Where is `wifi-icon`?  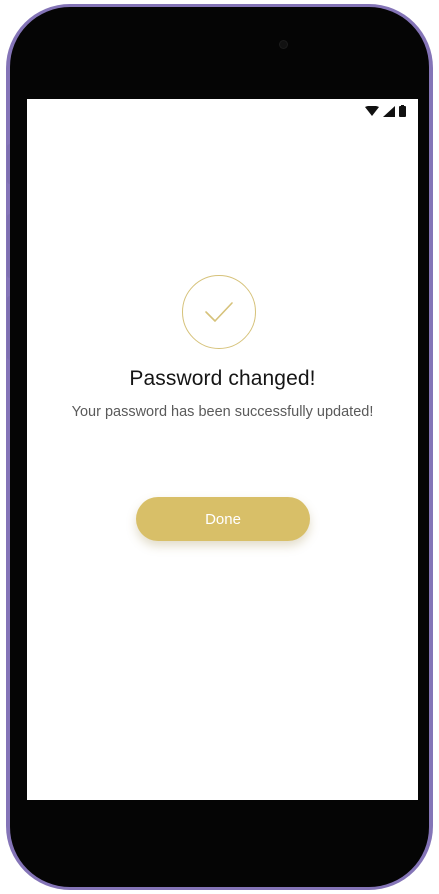
wifi-icon is located at coordinates (372, 113).